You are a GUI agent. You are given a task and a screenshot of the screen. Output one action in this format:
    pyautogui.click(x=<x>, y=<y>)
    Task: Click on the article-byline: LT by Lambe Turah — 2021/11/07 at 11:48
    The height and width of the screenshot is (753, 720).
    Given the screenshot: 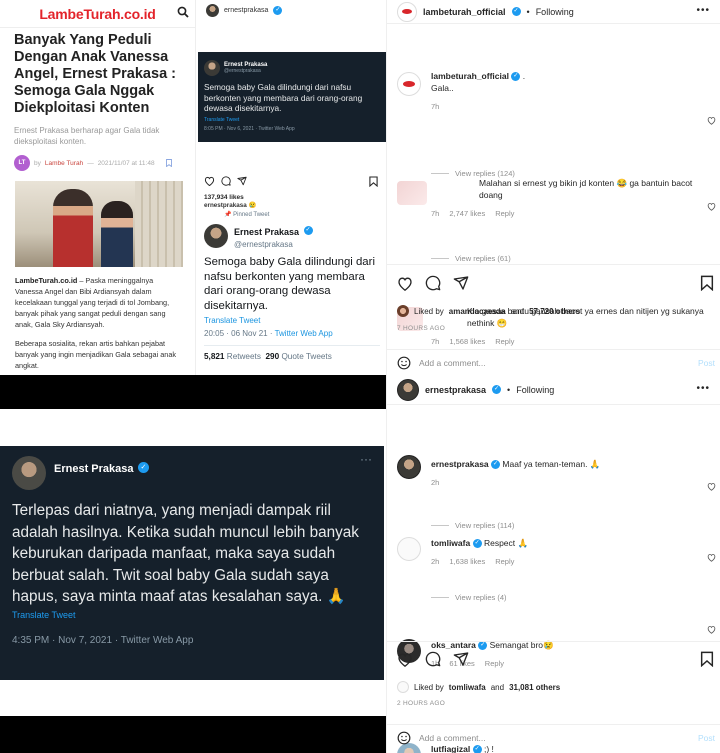 What is the action you would take?
    pyautogui.click(x=97, y=159)
    